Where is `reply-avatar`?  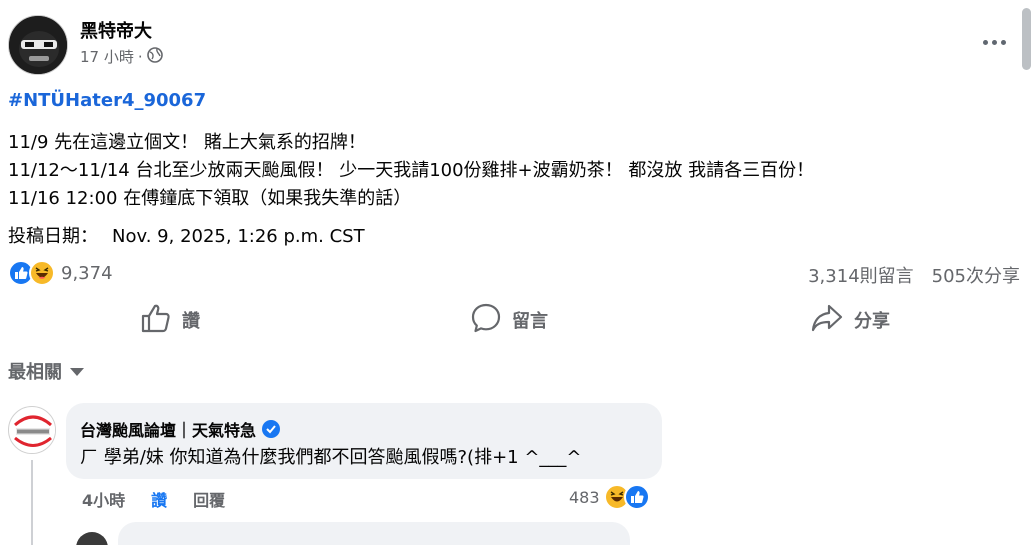
reply-avatar is located at coordinates (92, 538).